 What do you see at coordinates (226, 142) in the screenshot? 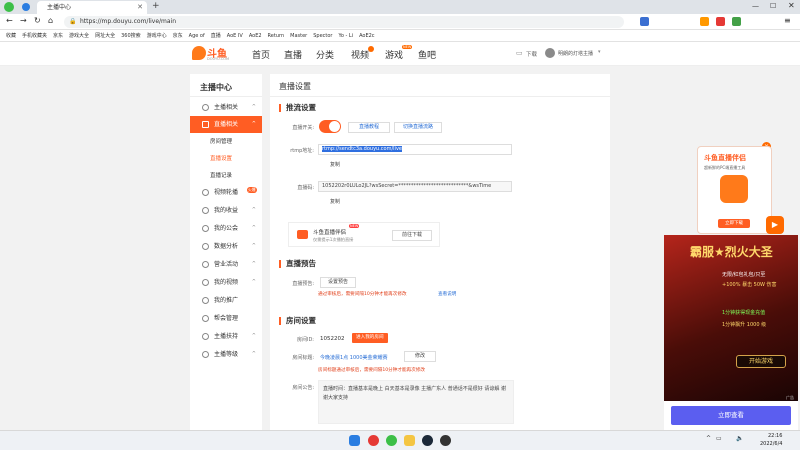
I see `sidebar-subitem-room-manage: 房间管理` at bounding box center [226, 142].